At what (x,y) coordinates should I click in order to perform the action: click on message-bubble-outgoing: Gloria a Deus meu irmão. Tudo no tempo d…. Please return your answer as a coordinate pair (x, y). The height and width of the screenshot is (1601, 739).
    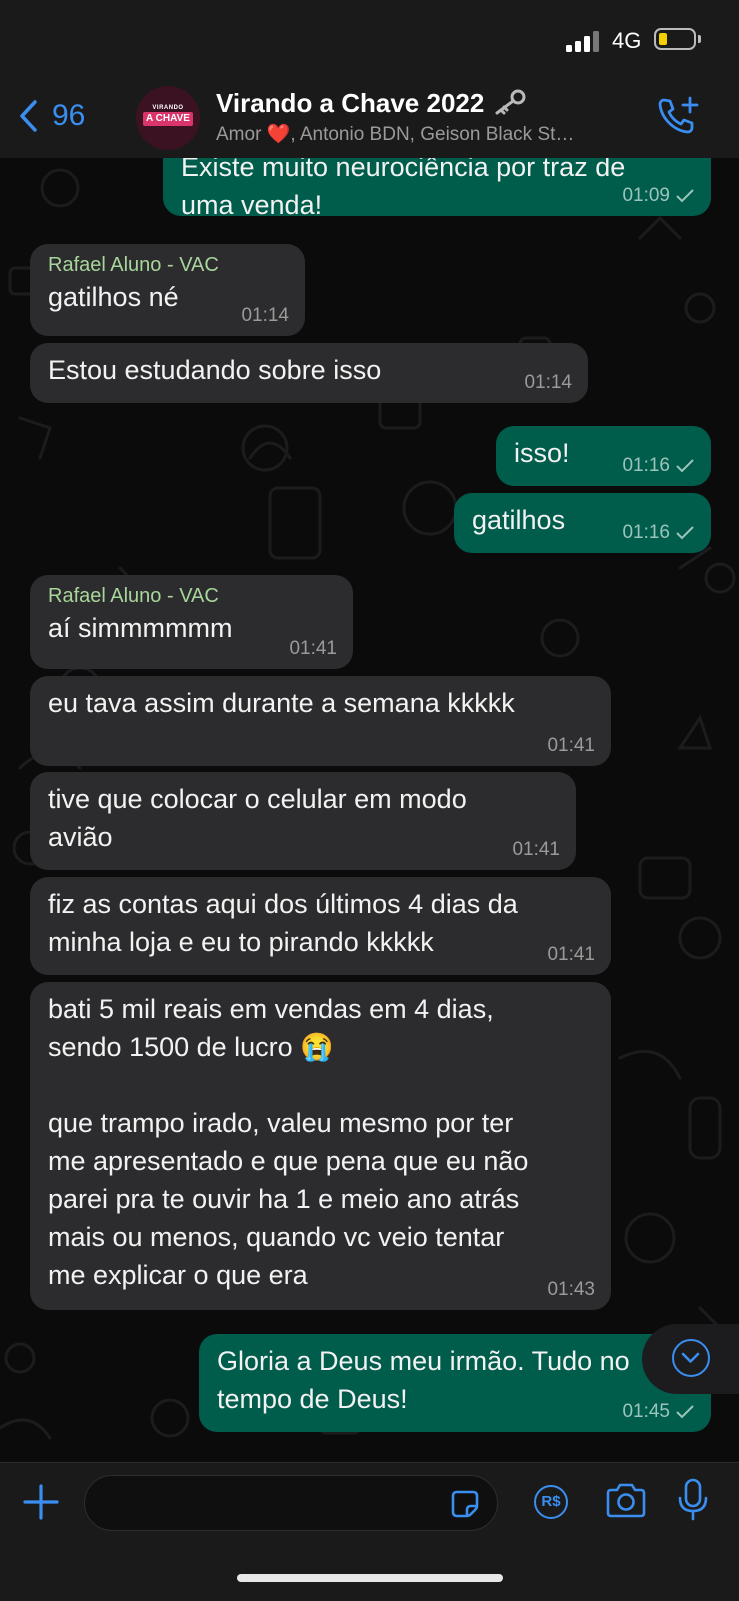
    Looking at the image, I should click on (455, 1383).